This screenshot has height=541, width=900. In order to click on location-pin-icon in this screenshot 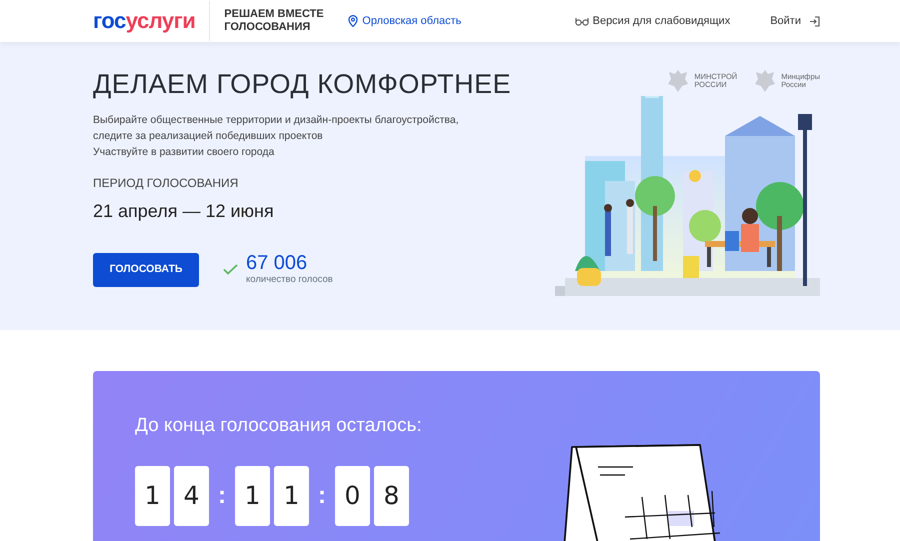, I will do `click(353, 21)`.